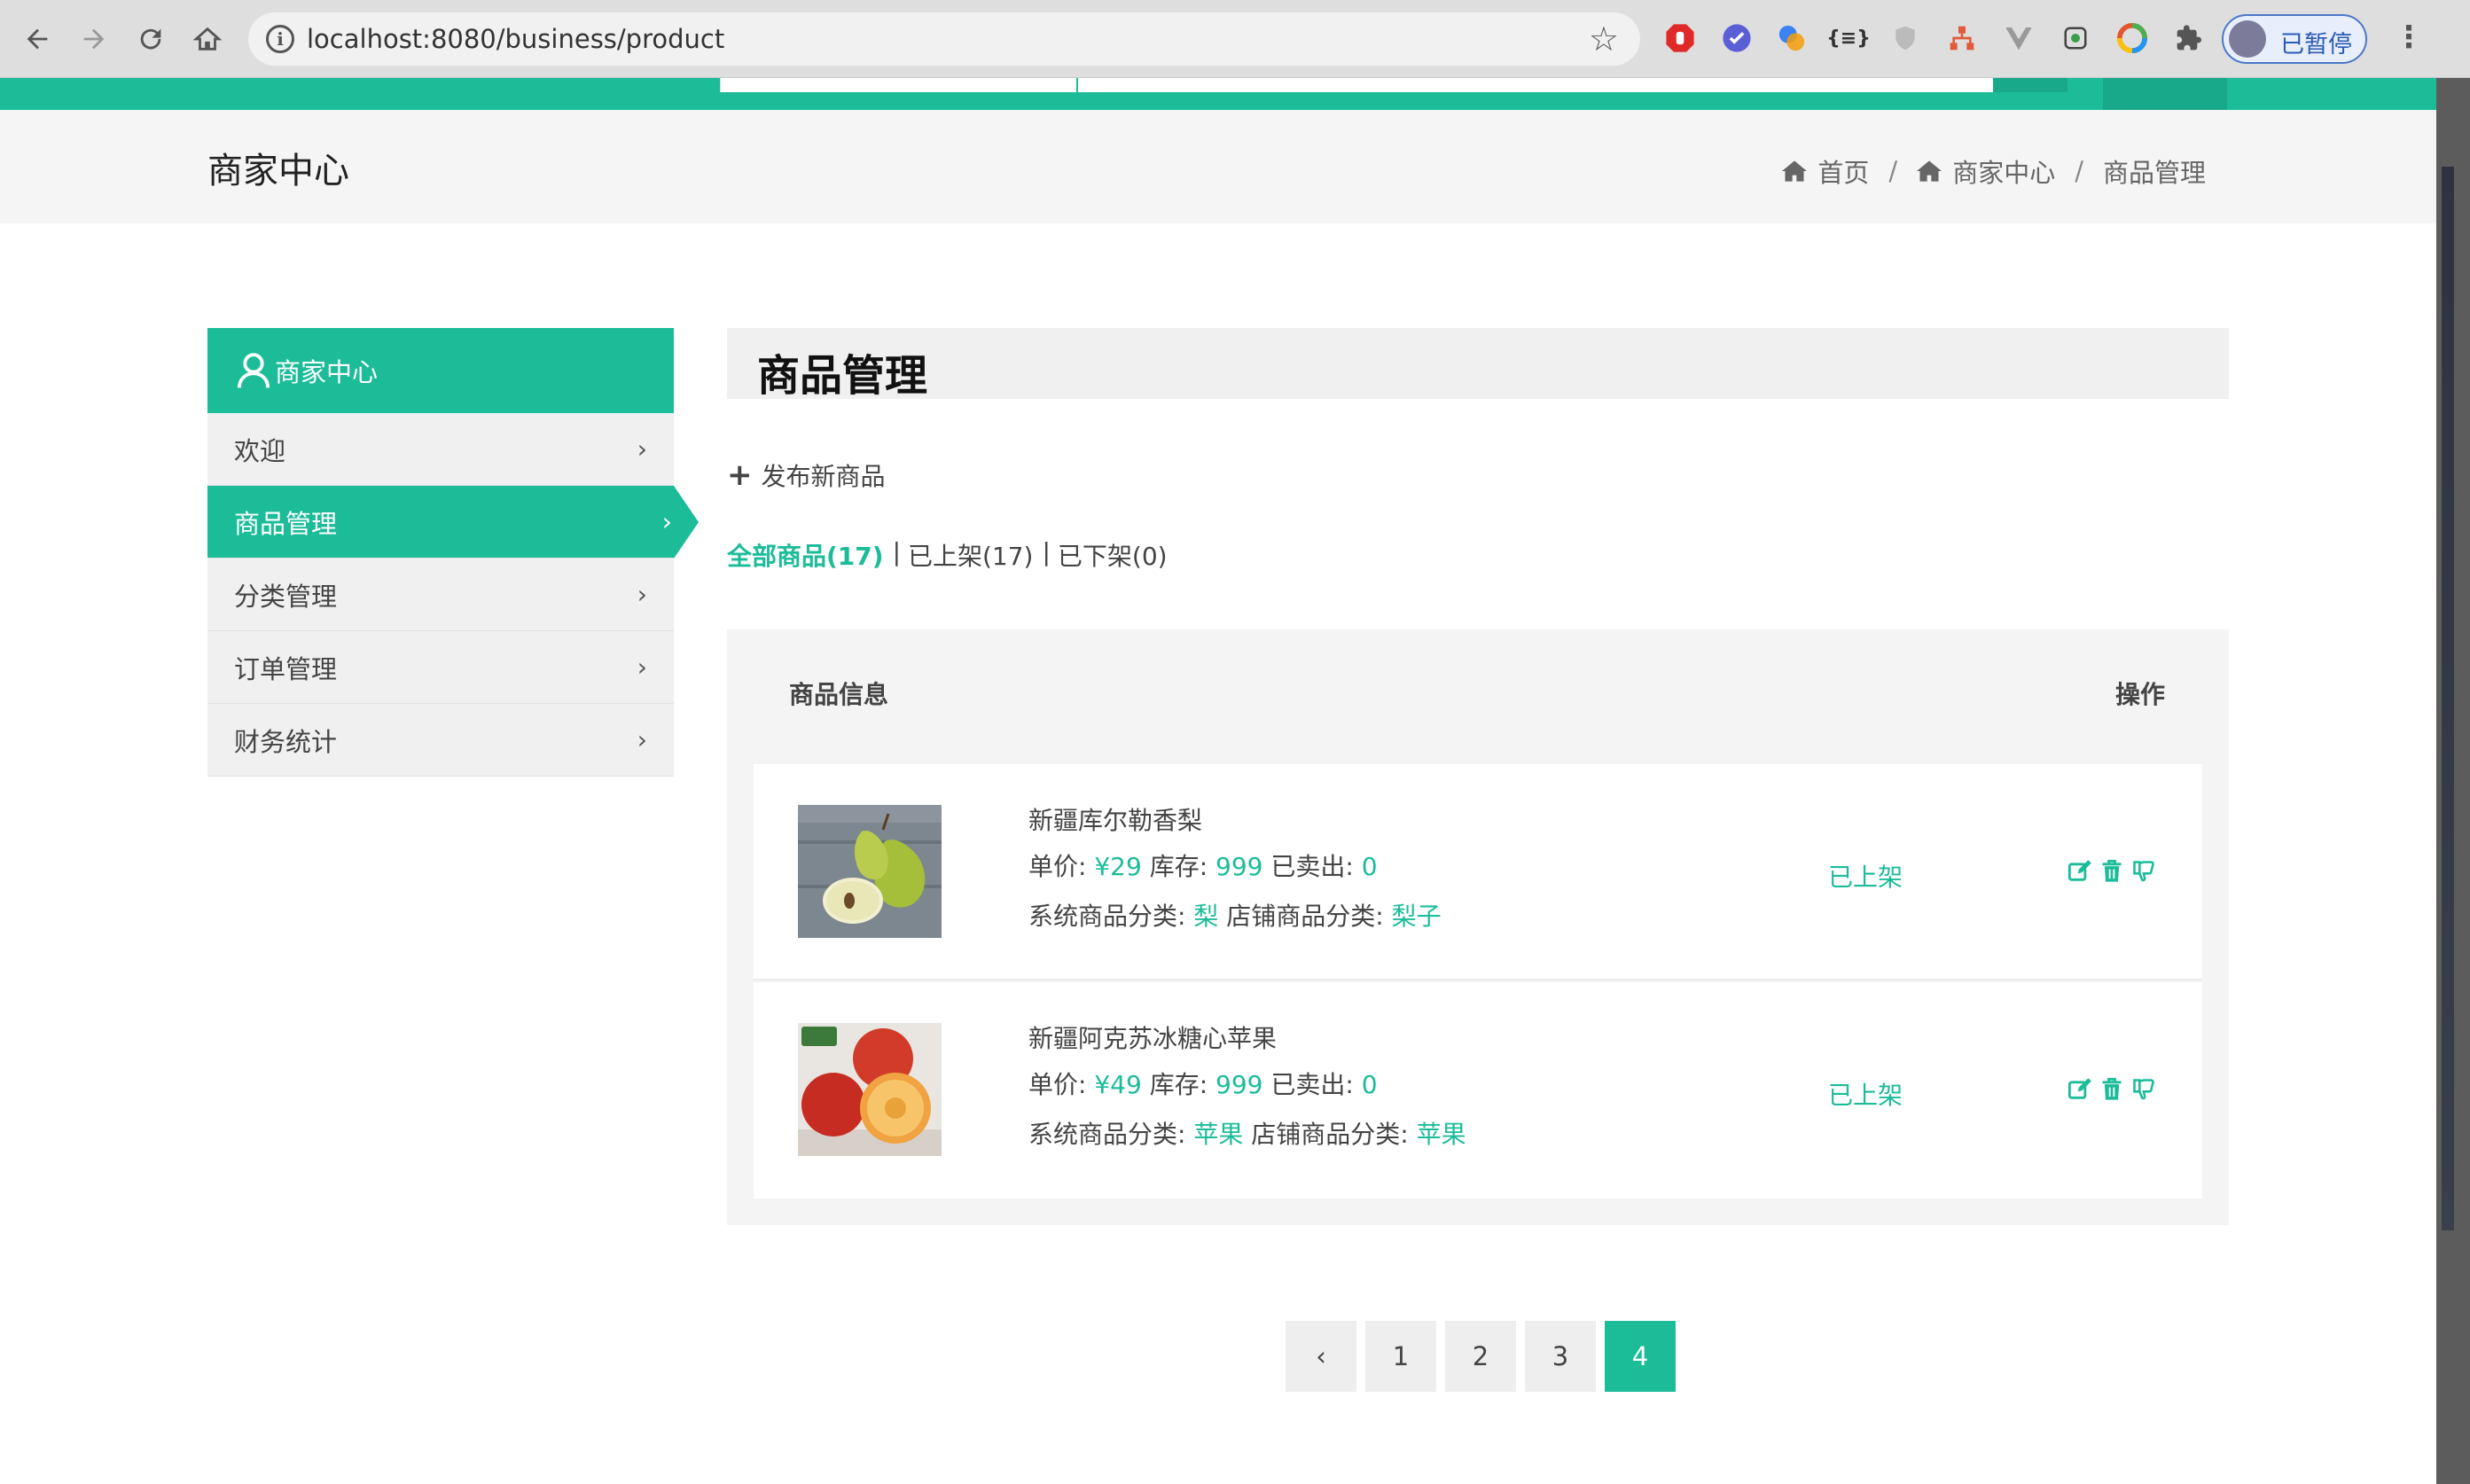 The width and height of the screenshot is (2470, 1484). Describe the element at coordinates (2019, 38) in the screenshot. I see `extension-vue-icon` at that location.